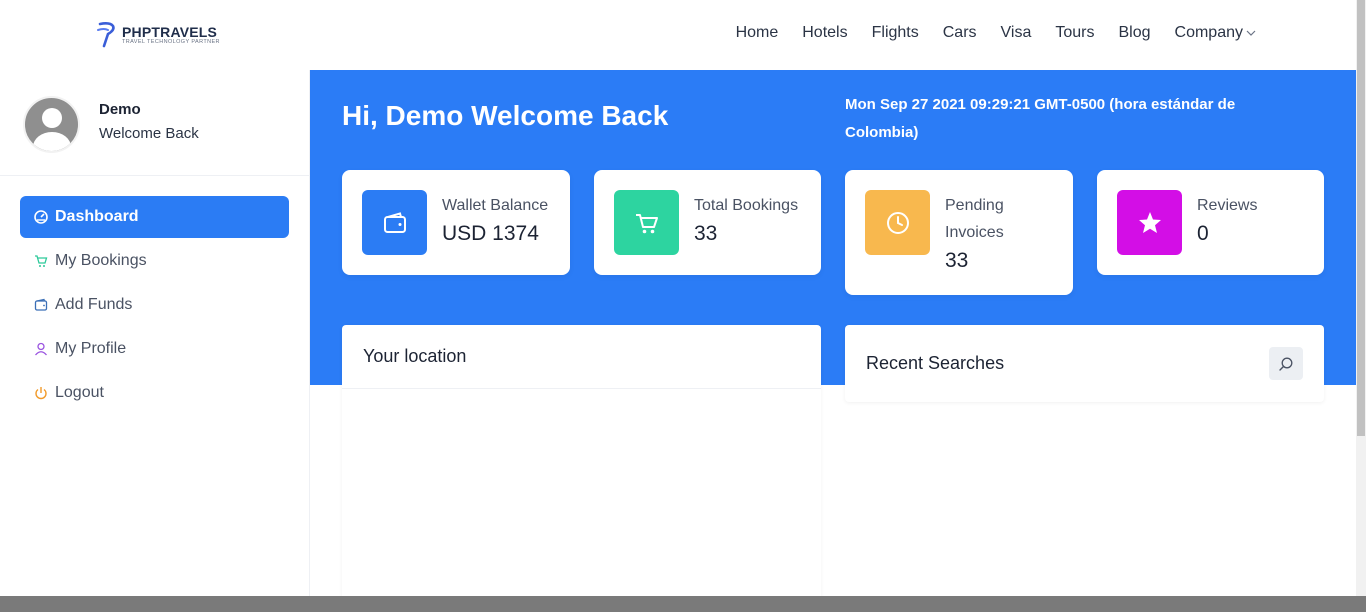  What do you see at coordinates (171, 41) in the screenshot?
I see `brand-tagline: TRAVEL TECHNOLOGY PARTNER` at bounding box center [171, 41].